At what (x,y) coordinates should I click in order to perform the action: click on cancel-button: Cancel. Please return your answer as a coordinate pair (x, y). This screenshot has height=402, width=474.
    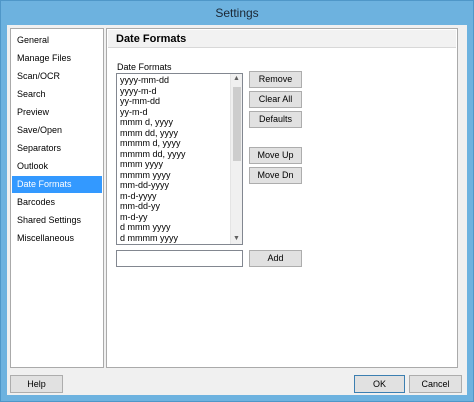
    Looking at the image, I should click on (435, 384).